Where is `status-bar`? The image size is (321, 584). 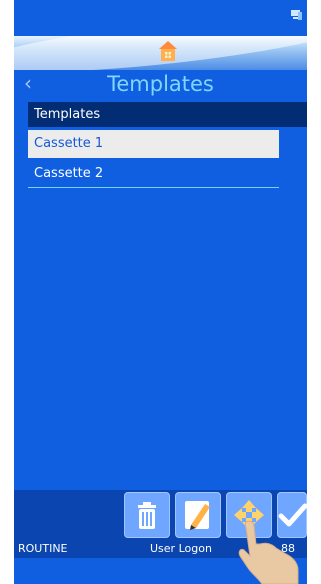 status-bar is located at coordinates (160, 15).